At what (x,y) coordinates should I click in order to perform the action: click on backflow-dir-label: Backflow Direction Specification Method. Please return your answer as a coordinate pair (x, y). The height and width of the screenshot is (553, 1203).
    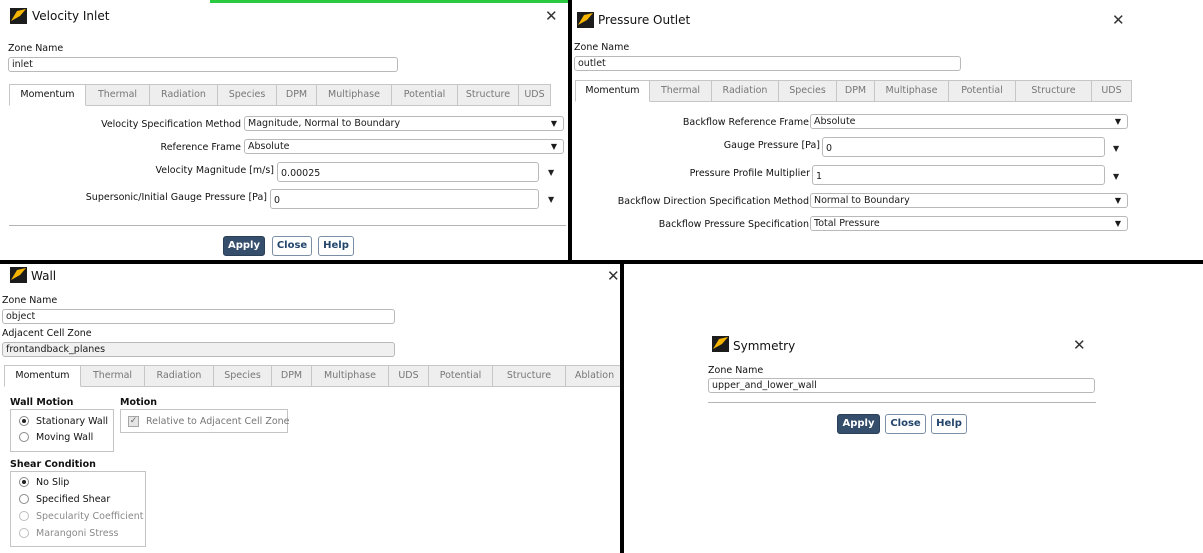
    Looking at the image, I should click on (713, 201).